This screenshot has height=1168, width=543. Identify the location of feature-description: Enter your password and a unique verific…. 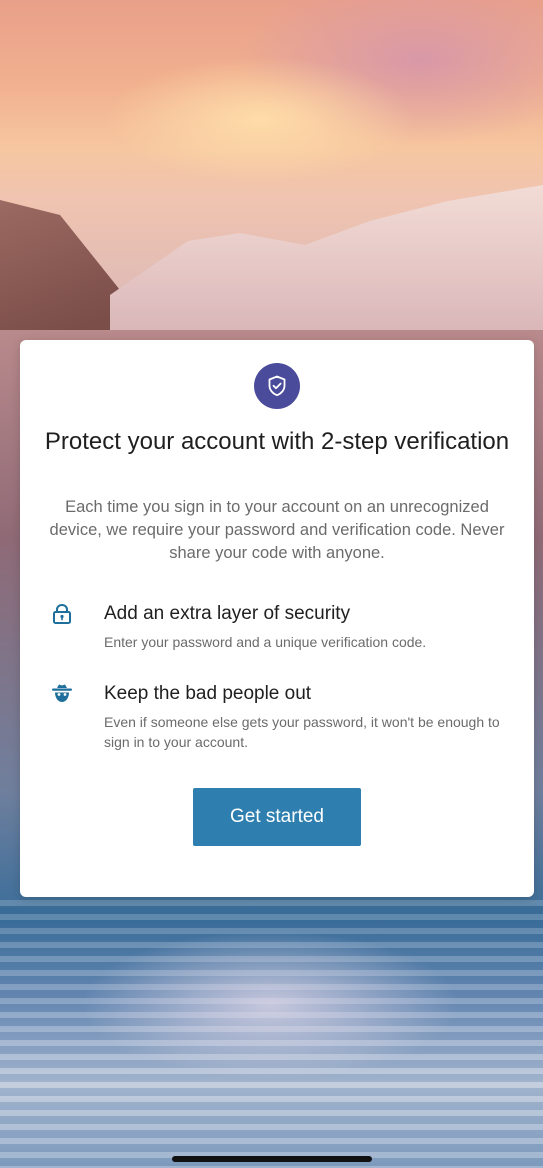
(265, 642).